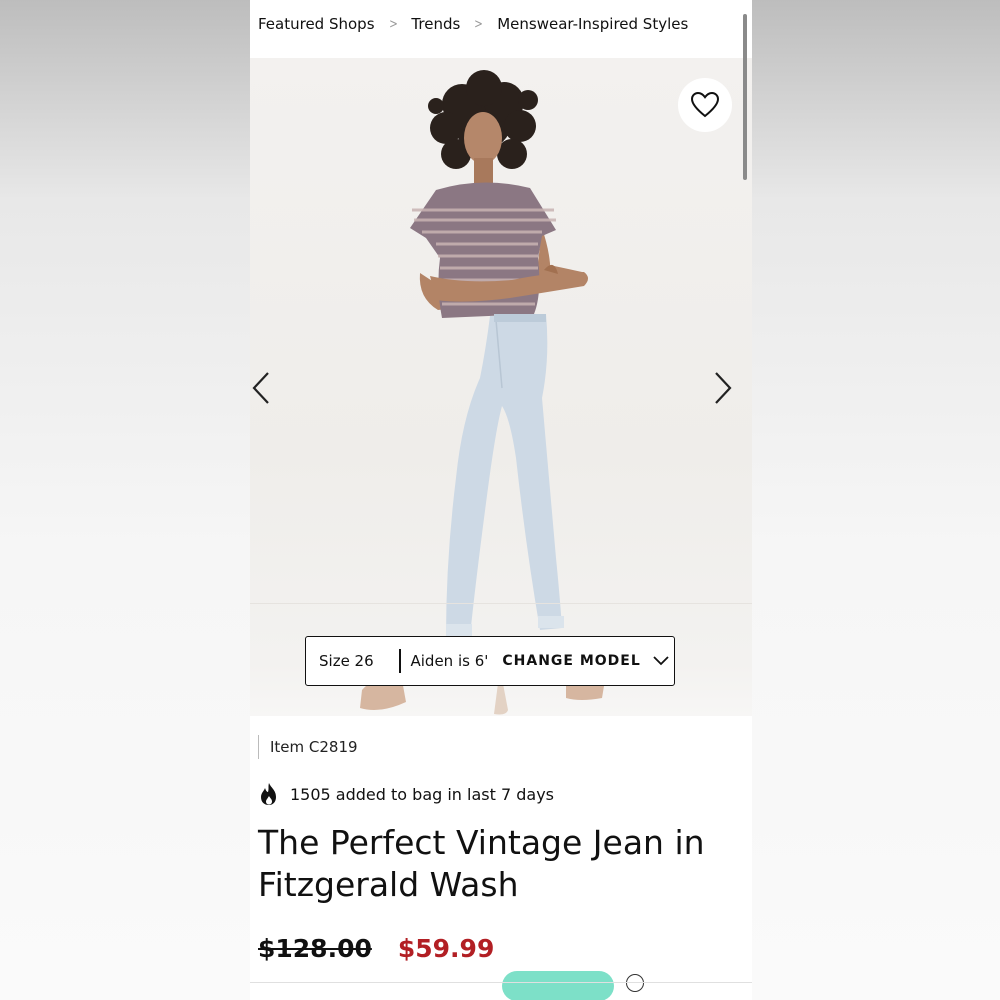  Describe the element at coordinates (376, 948) in the screenshot. I see `price-block: $128.00 $59.99` at that location.